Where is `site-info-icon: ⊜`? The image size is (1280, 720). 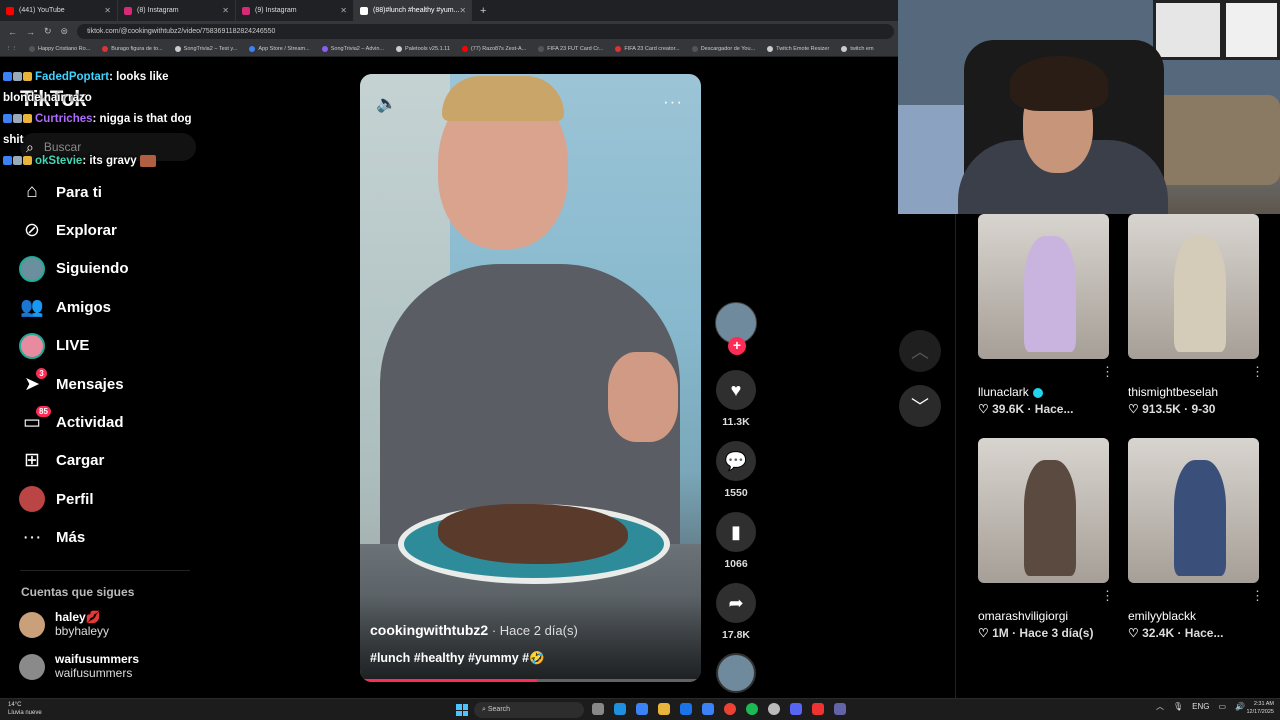
site-info-icon: ⊜ is located at coordinates (65, 31).